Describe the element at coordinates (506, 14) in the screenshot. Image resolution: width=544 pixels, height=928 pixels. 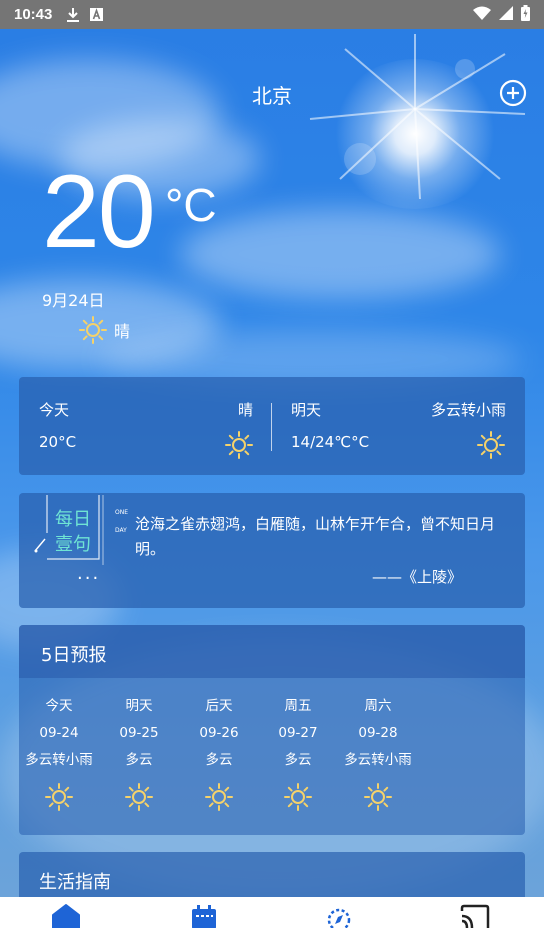
I see `signal-icon` at that location.